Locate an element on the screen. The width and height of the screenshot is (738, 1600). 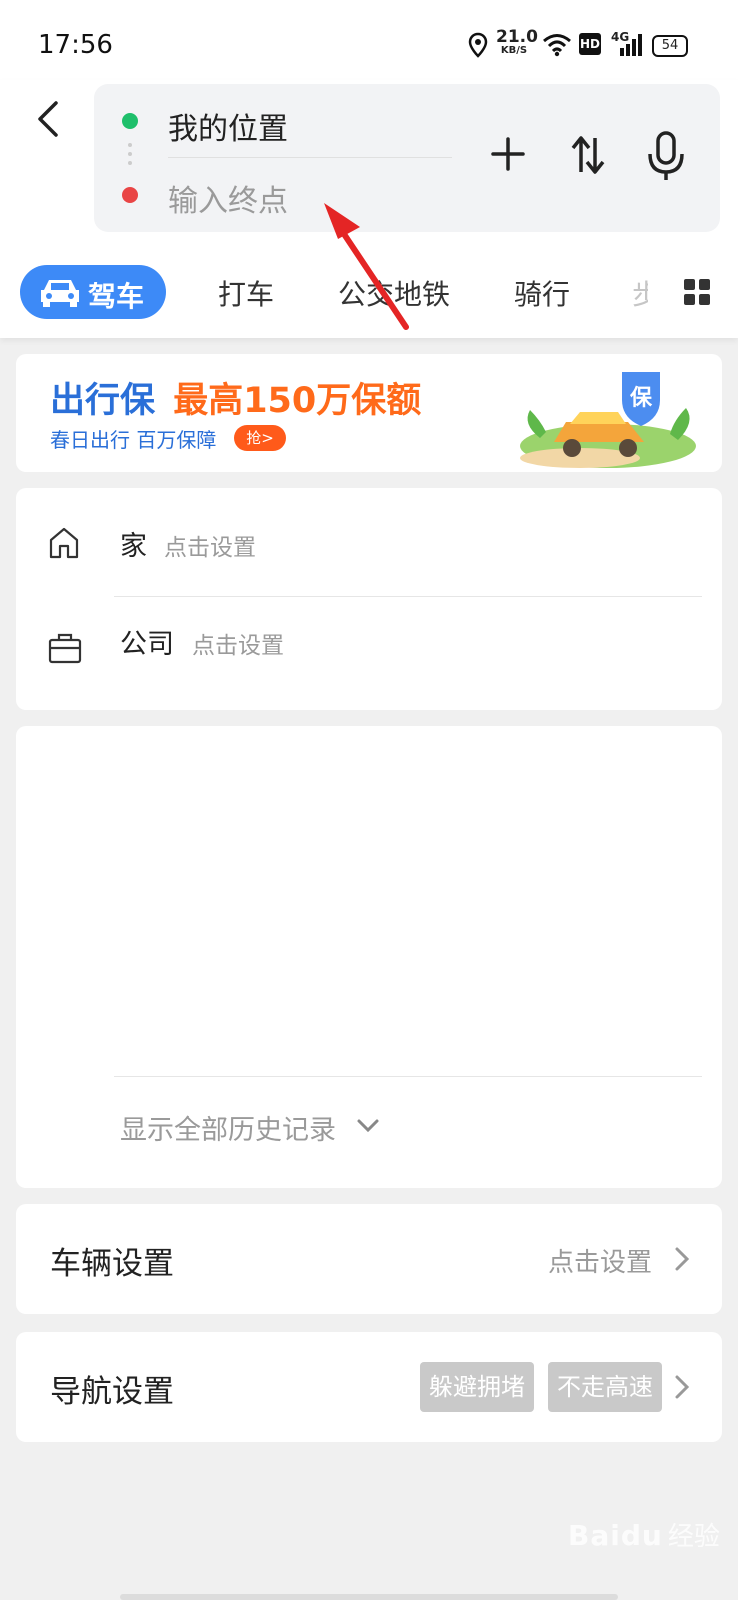
tab-cycling: 骑行 is located at coordinates (542, 293).